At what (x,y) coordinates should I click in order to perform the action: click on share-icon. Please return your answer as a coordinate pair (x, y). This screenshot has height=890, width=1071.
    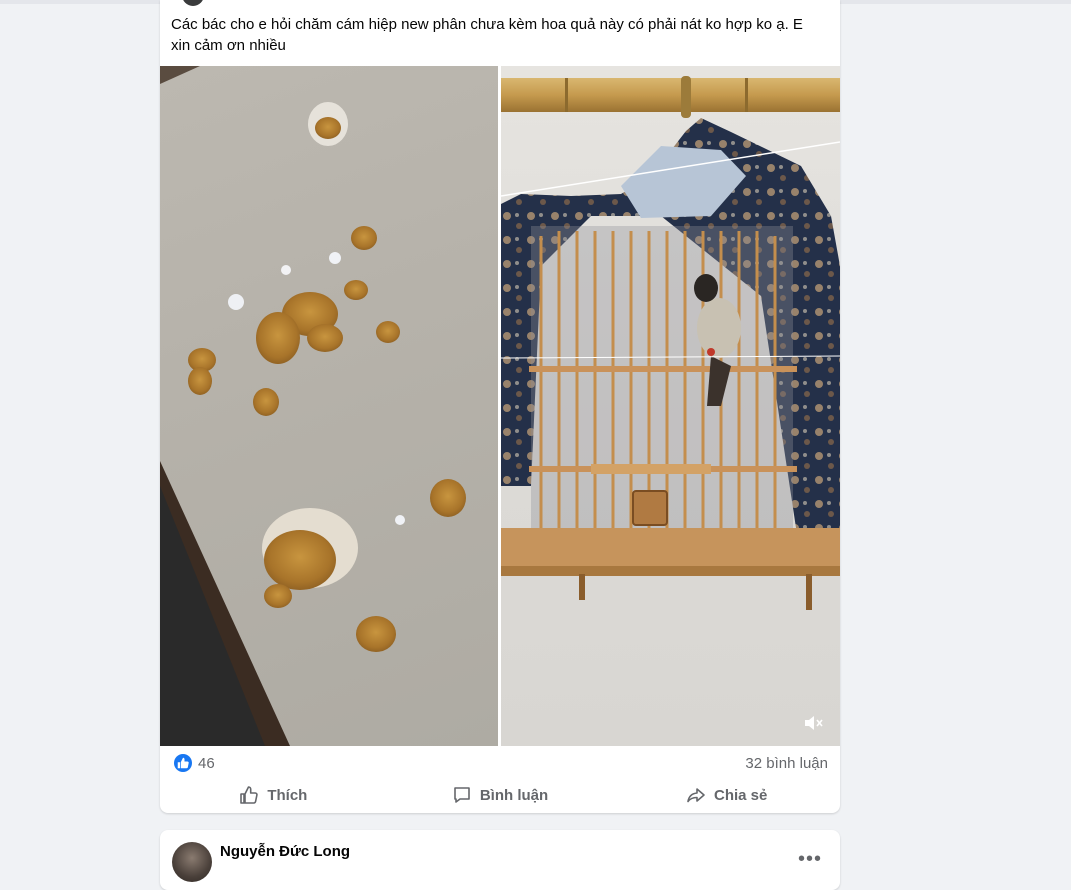
    Looking at the image, I should click on (696, 795).